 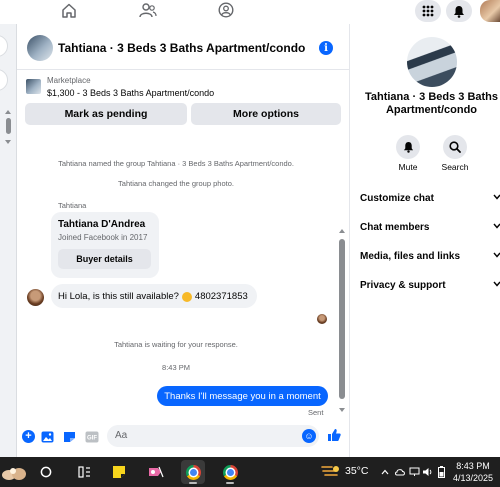 What do you see at coordinates (408, 147) in the screenshot?
I see `bell-icon` at bounding box center [408, 147].